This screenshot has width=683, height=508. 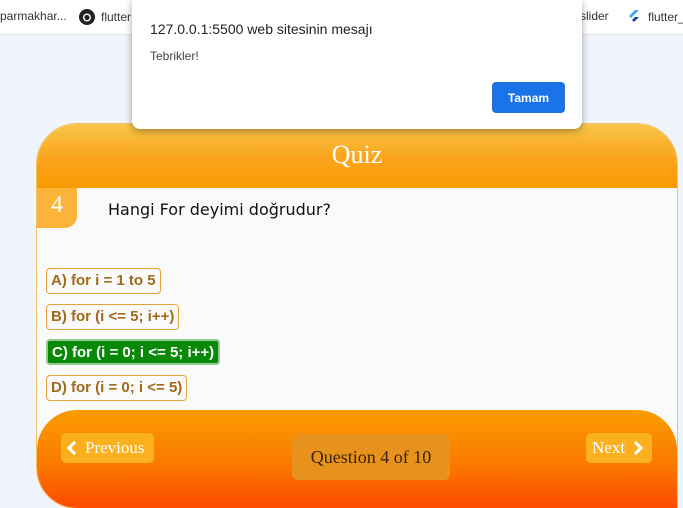 I want to click on question-counter: Question 4 of 10, so click(x=371, y=457).